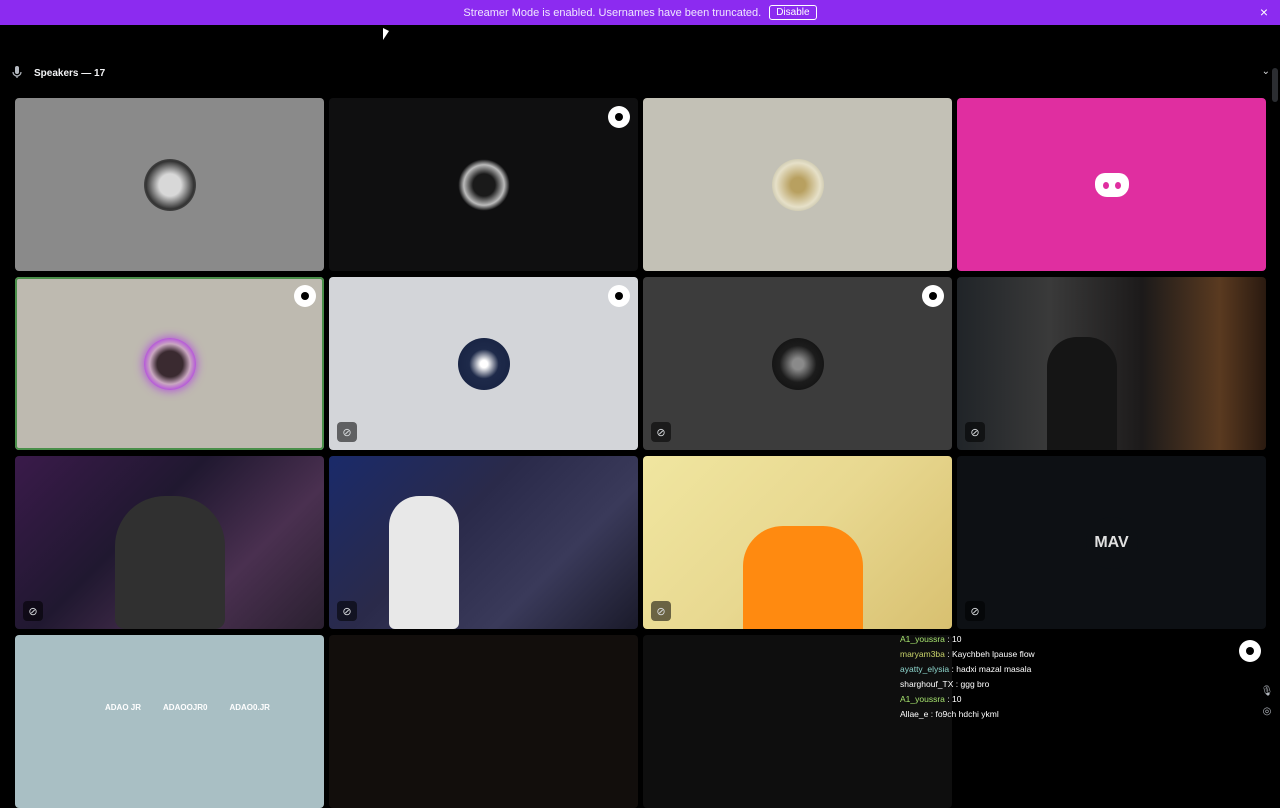 This screenshot has height=808, width=1280. What do you see at coordinates (1266, 71) in the screenshot?
I see `chevron-down-icon: ⌄` at bounding box center [1266, 71].